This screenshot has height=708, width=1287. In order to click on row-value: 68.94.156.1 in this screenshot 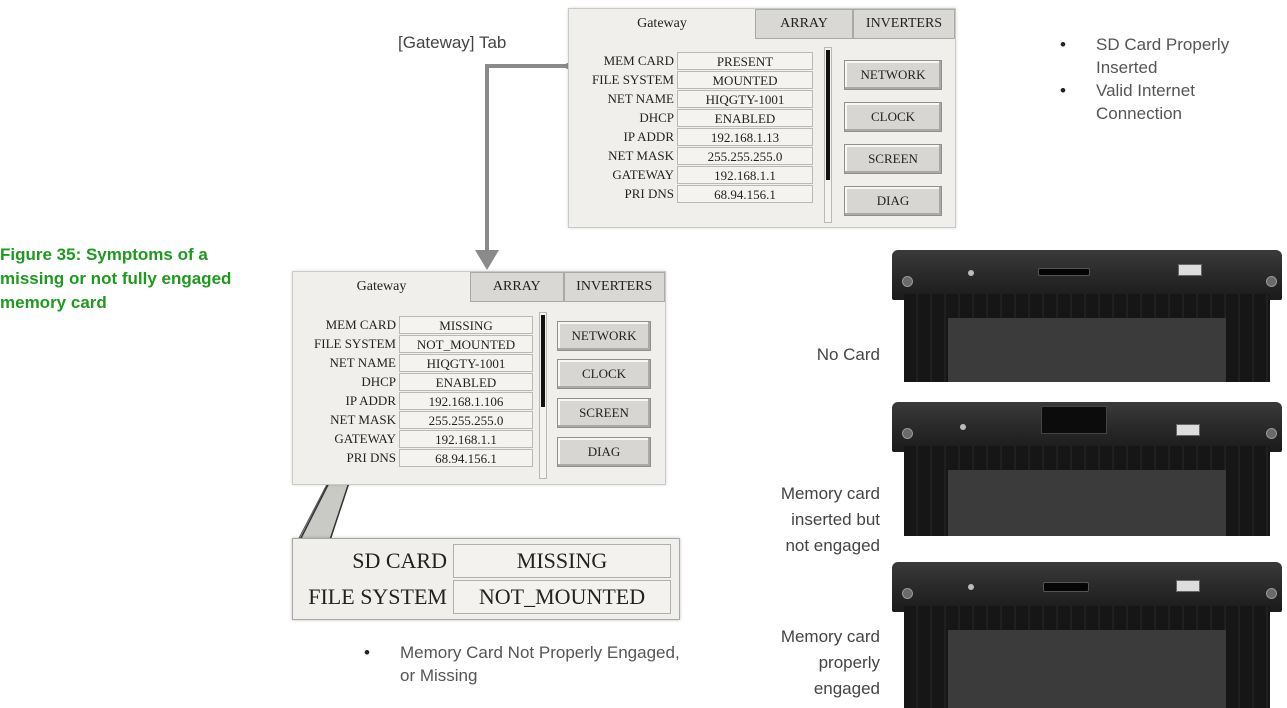, I will do `click(466, 457)`.